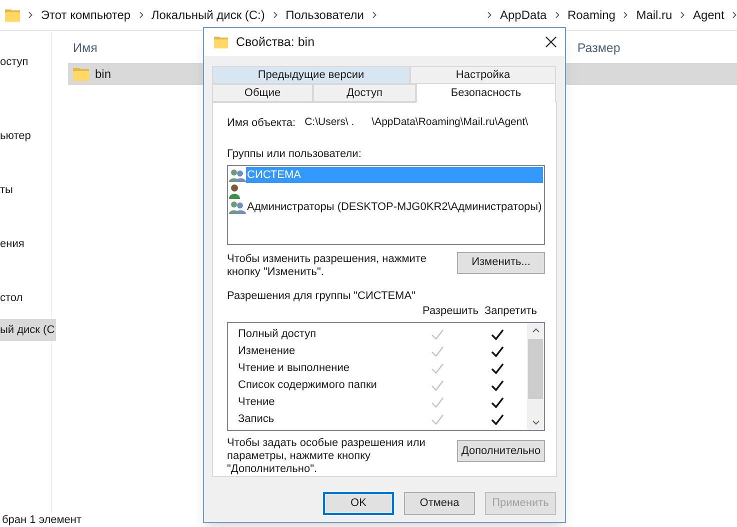 The height and width of the screenshot is (527, 737). What do you see at coordinates (321, 296) in the screenshot?
I see `section-label: Разрешения для группы "СИСТЕМА"` at bounding box center [321, 296].